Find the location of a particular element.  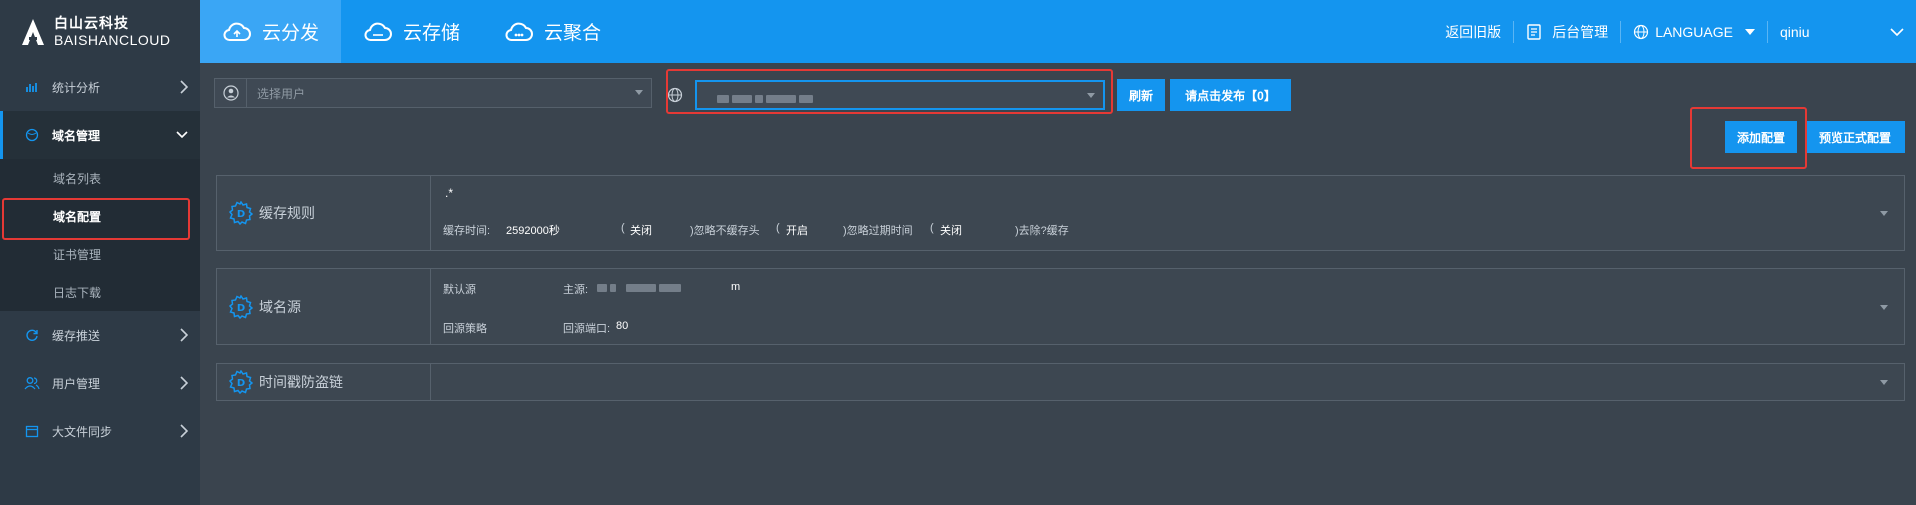

ignore-nocache-label: )忽略不缓存头 is located at coordinates (725, 231).